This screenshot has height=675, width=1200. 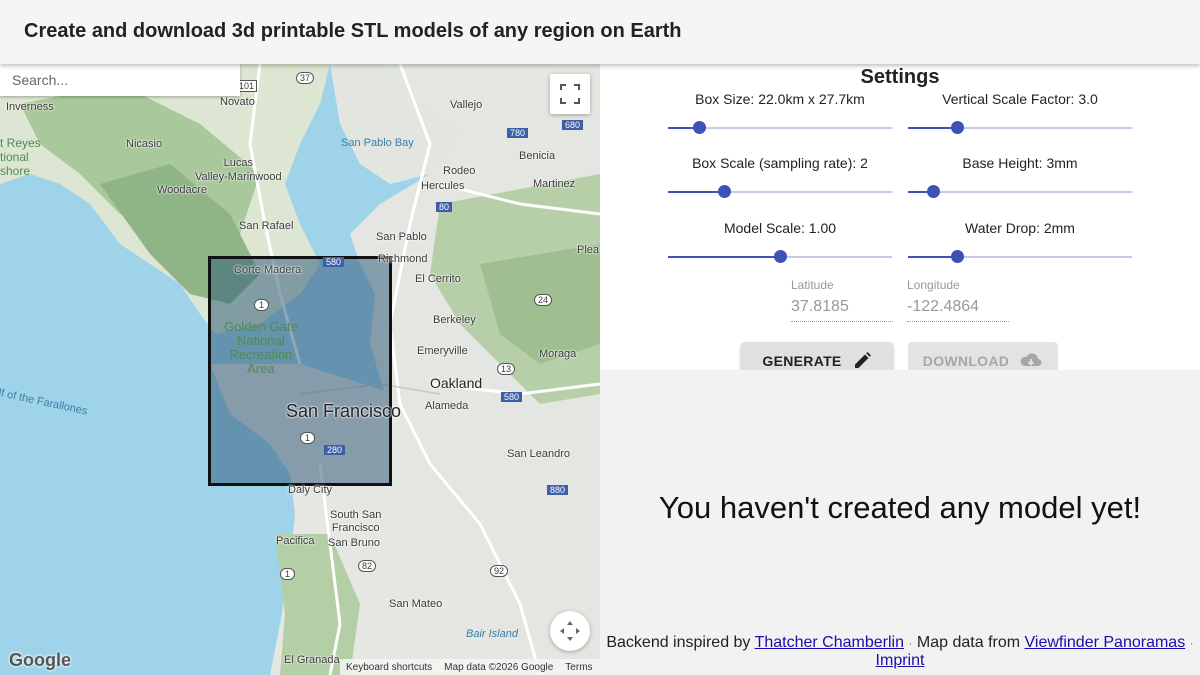 I want to click on highway-shield-80: 80, so click(x=444, y=207).